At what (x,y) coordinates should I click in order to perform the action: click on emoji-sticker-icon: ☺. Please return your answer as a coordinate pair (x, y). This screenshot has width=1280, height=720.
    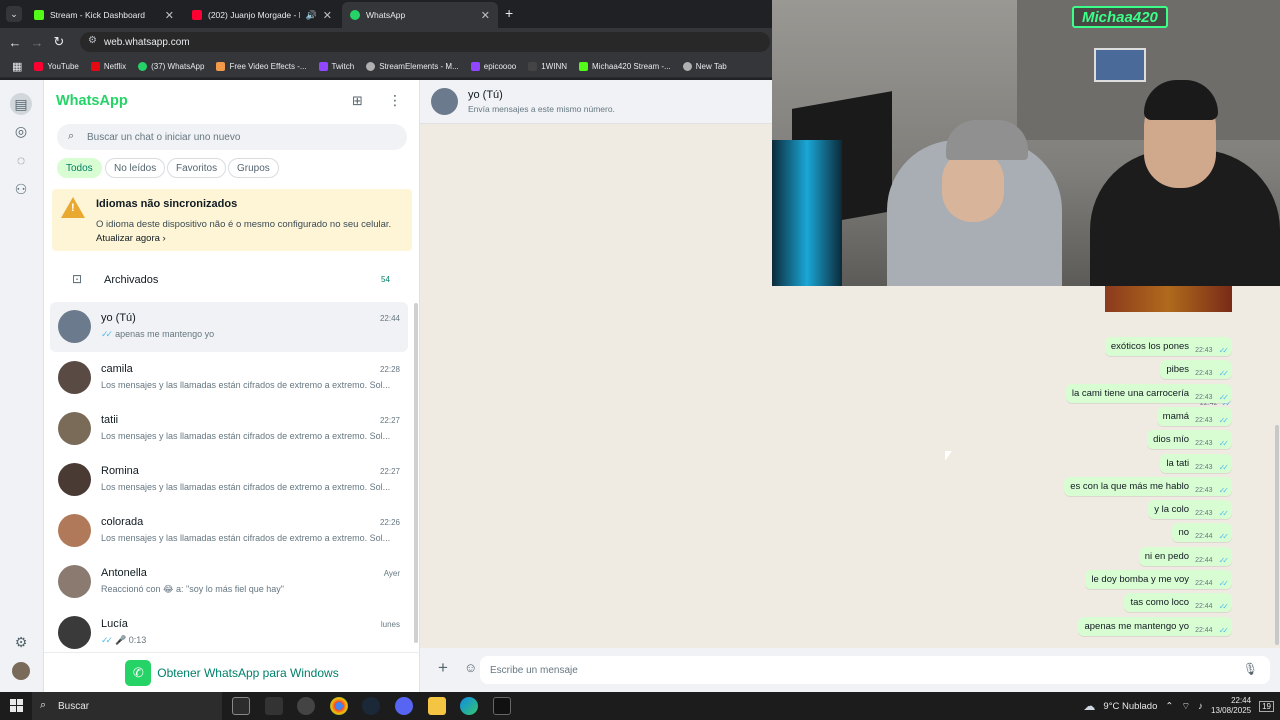
    Looking at the image, I should click on (470, 667).